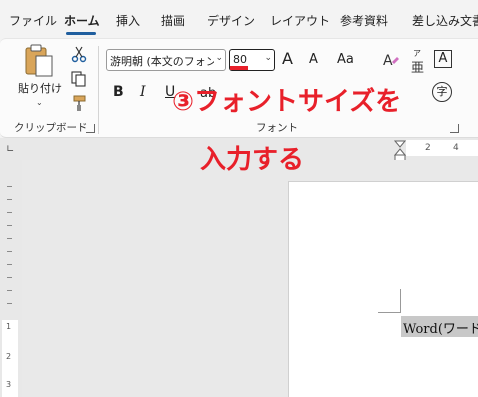 The image size is (478, 397). What do you see at coordinates (162, 61) in the screenshot?
I see `font-name-value: 游明朝 (本文のフォン` at bounding box center [162, 61].